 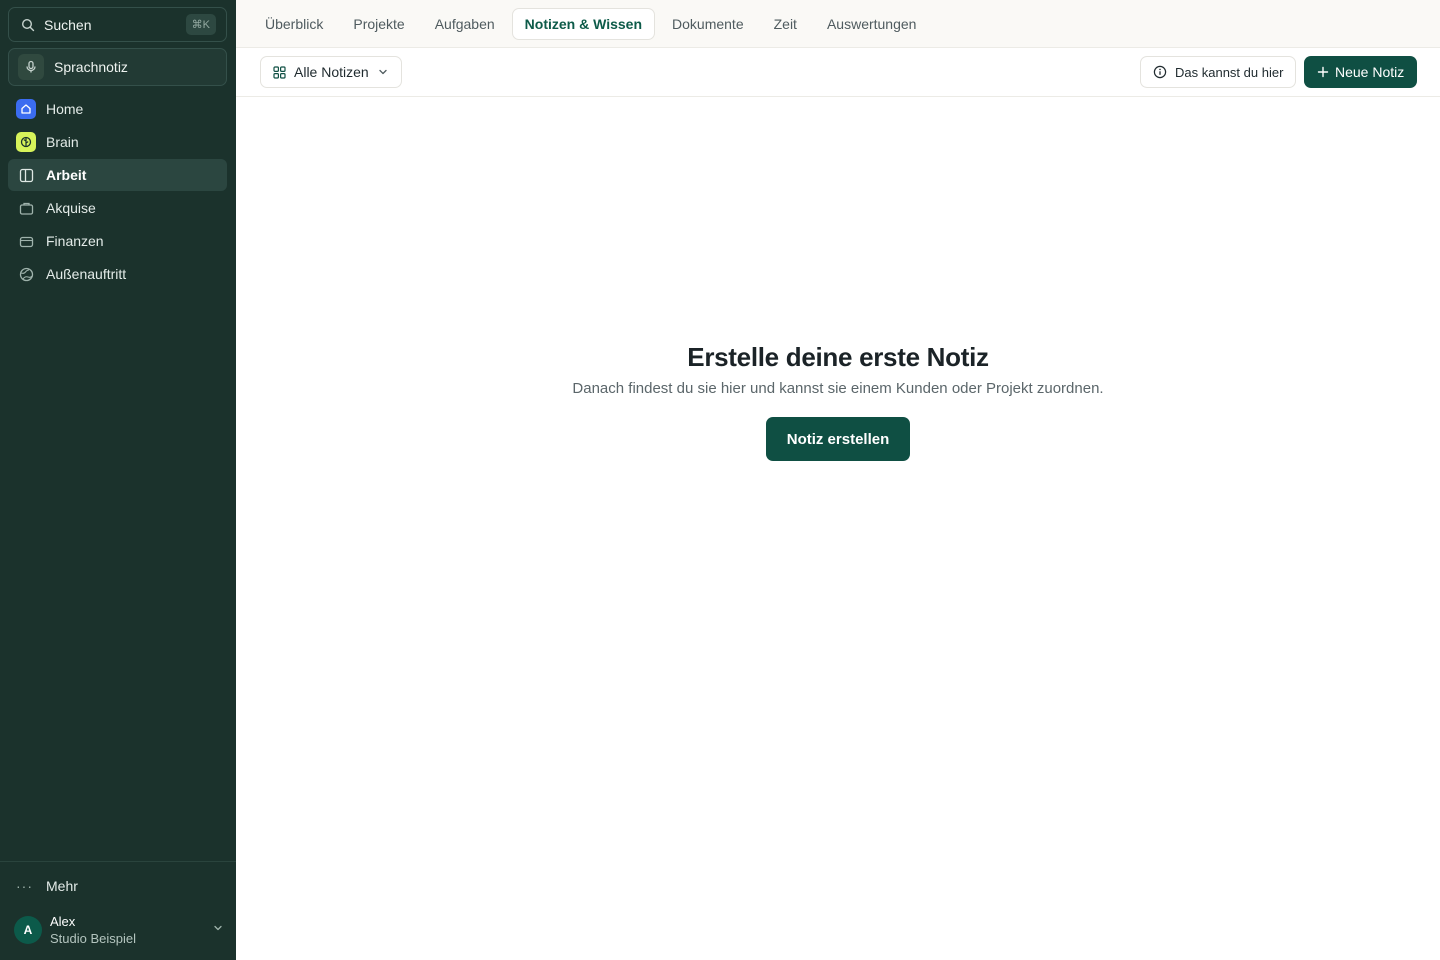 I want to click on tab-notizen-wissen: Notizen & Wissen, so click(x=583, y=24).